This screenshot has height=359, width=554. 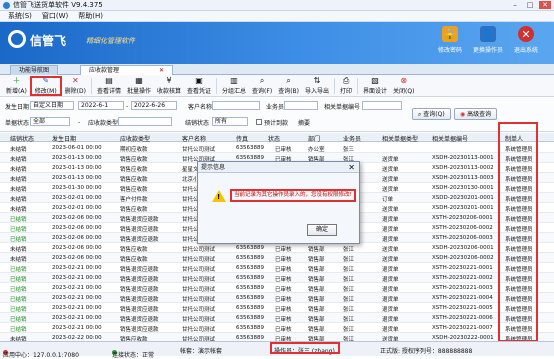 I want to click on add-button: ＋新增(A), so click(x=16, y=86).